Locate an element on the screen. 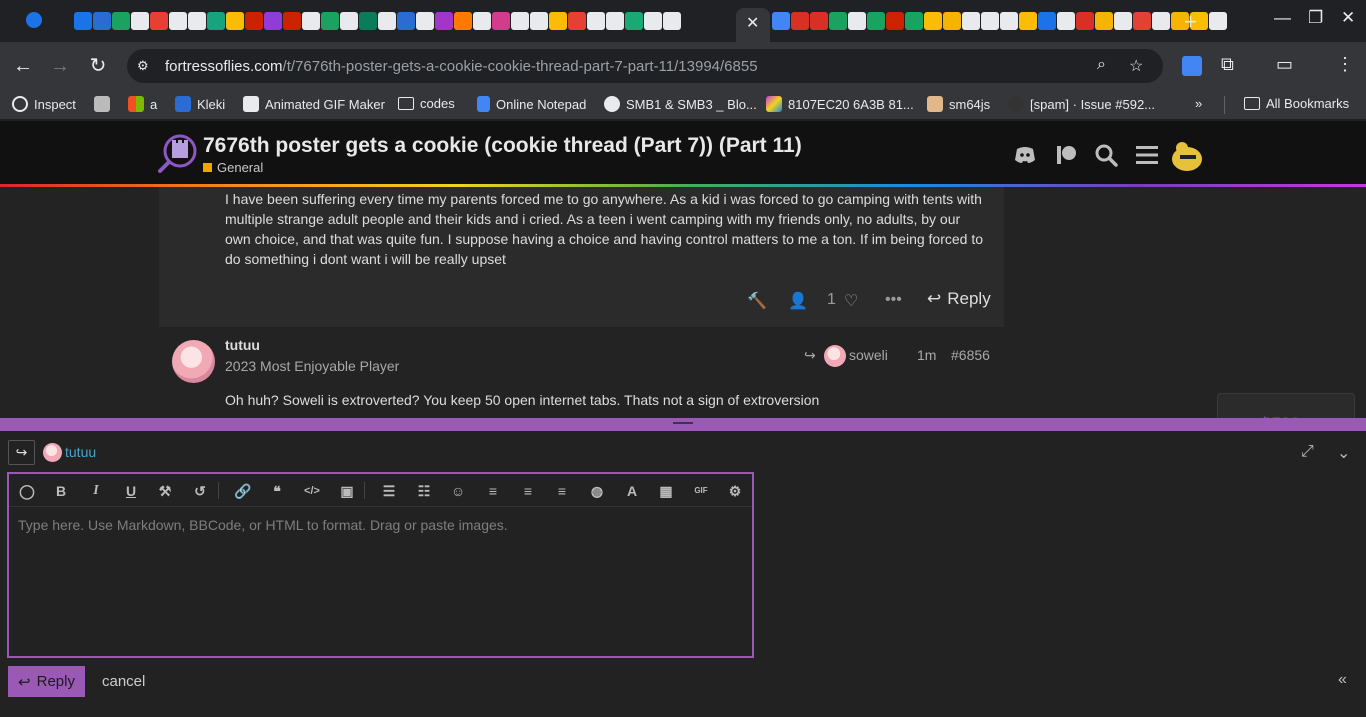  reload-icon: ↻ is located at coordinates (98, 66).